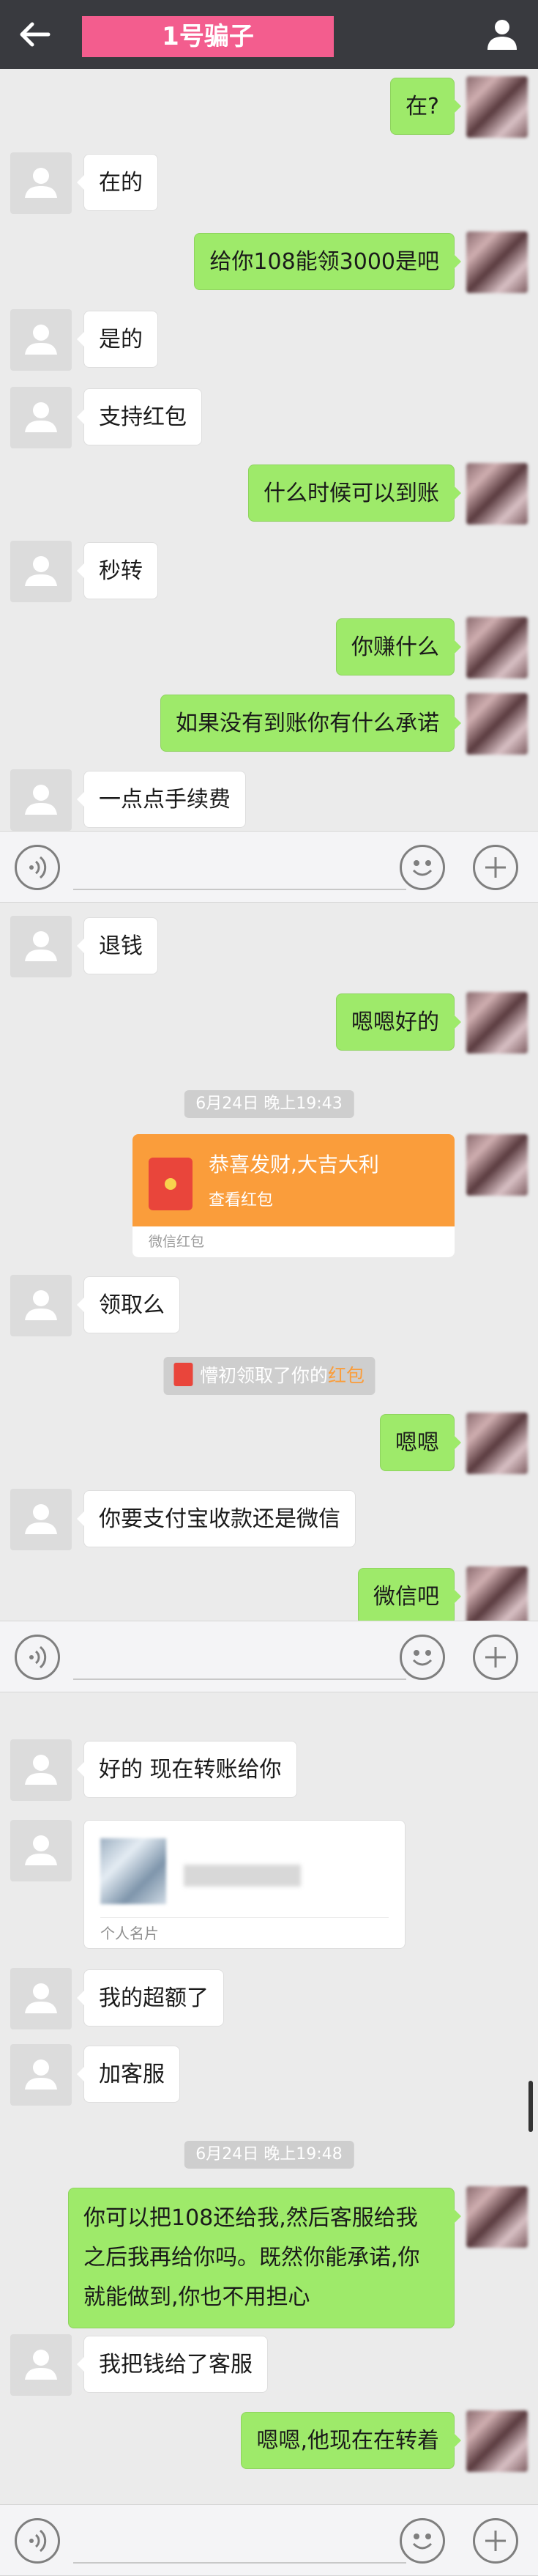 Image resolution: width=538 pixels, height=2576 pixels. What do you see at coordinates (398, 1022) in the screenshot?
I see `message-bubble-sent: 嗯嗯好的` at bounding box center [398, 1022].